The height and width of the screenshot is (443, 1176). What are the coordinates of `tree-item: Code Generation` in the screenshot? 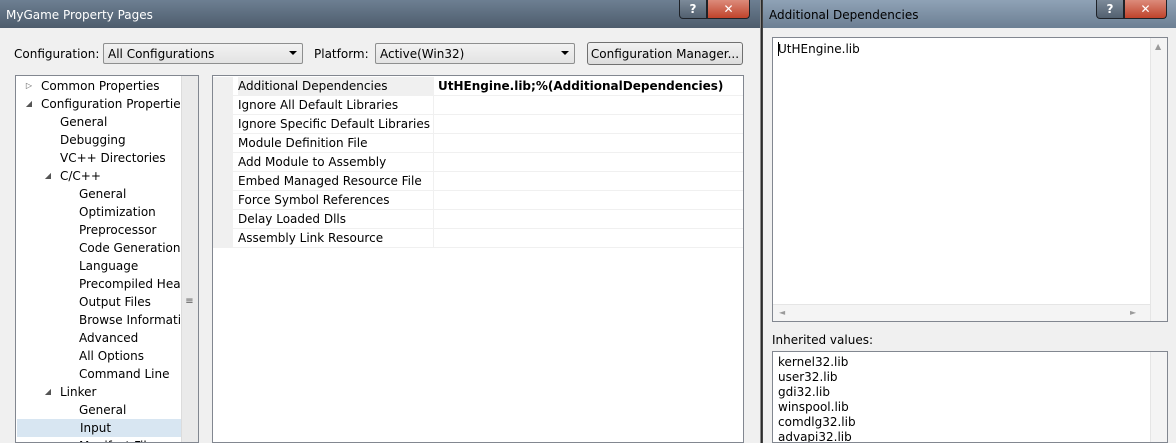 It's located at (129, 248).